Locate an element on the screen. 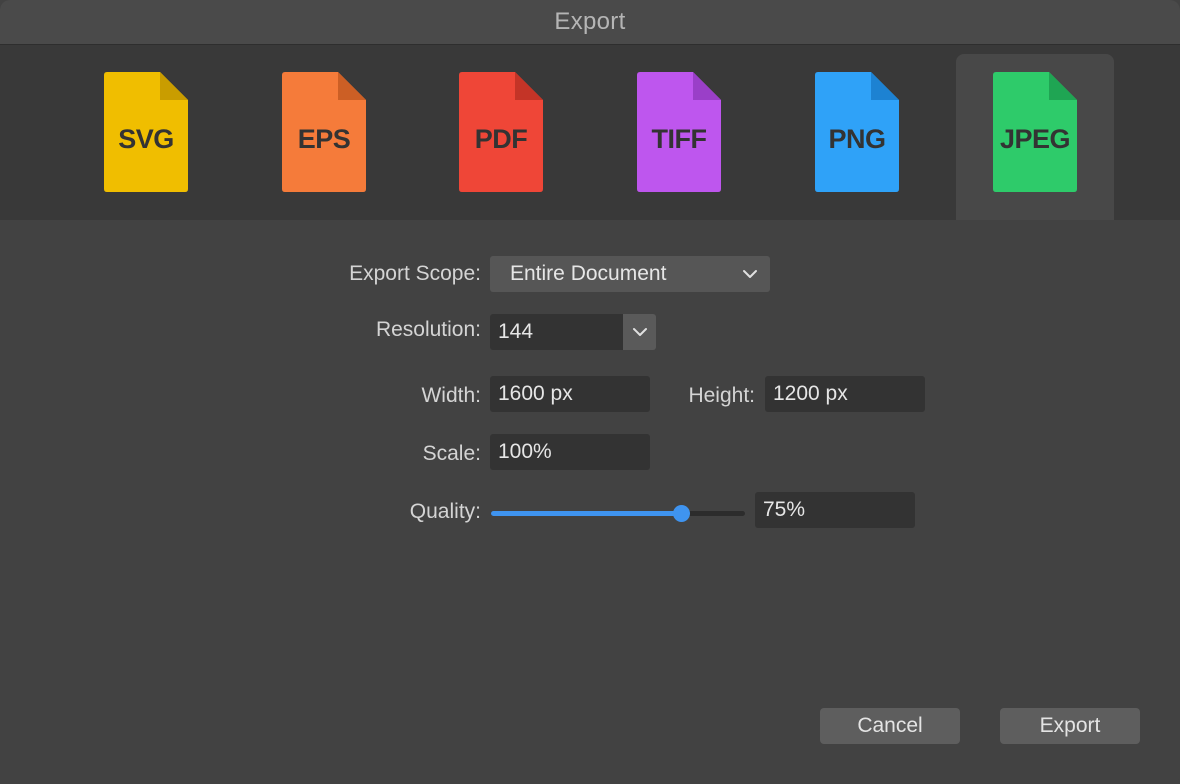 This screenshot has height=784, width=1180. format-label: JPEG is located at coordinates (1035, 139).